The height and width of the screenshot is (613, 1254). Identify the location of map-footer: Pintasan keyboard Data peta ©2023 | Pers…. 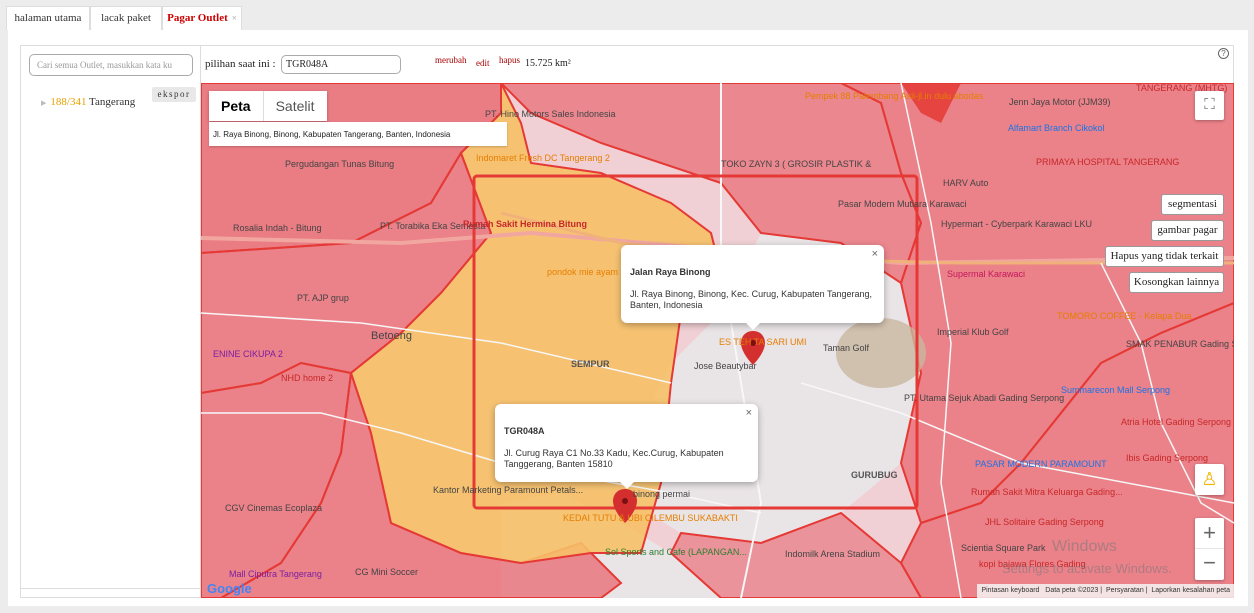
(1105, 591).